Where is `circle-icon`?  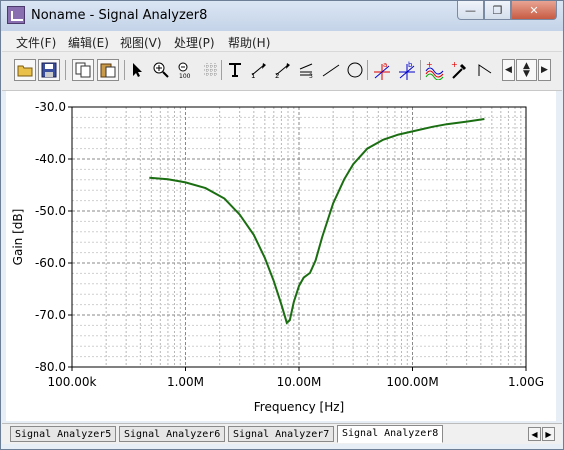 circle-icon is located at coordinates (355, 70).